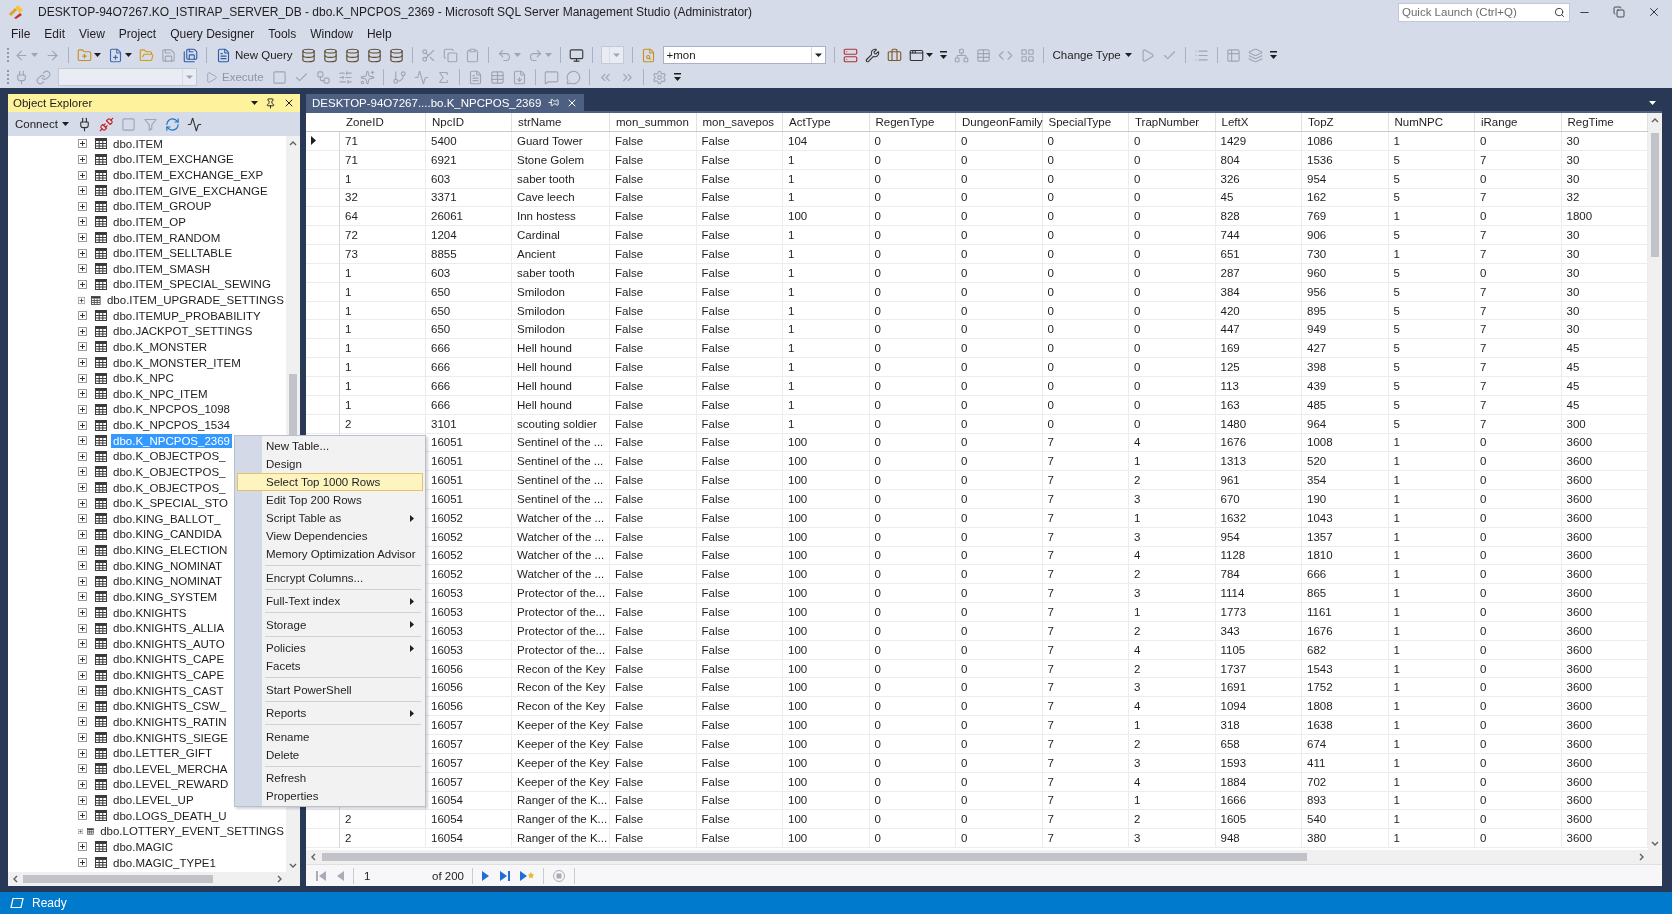 This screenshot has width=1672, height=914. What do you see at coordinates (561, 254) in the screenshot?
I see `table-cell: Ancient` at bounding box center [561, 254].